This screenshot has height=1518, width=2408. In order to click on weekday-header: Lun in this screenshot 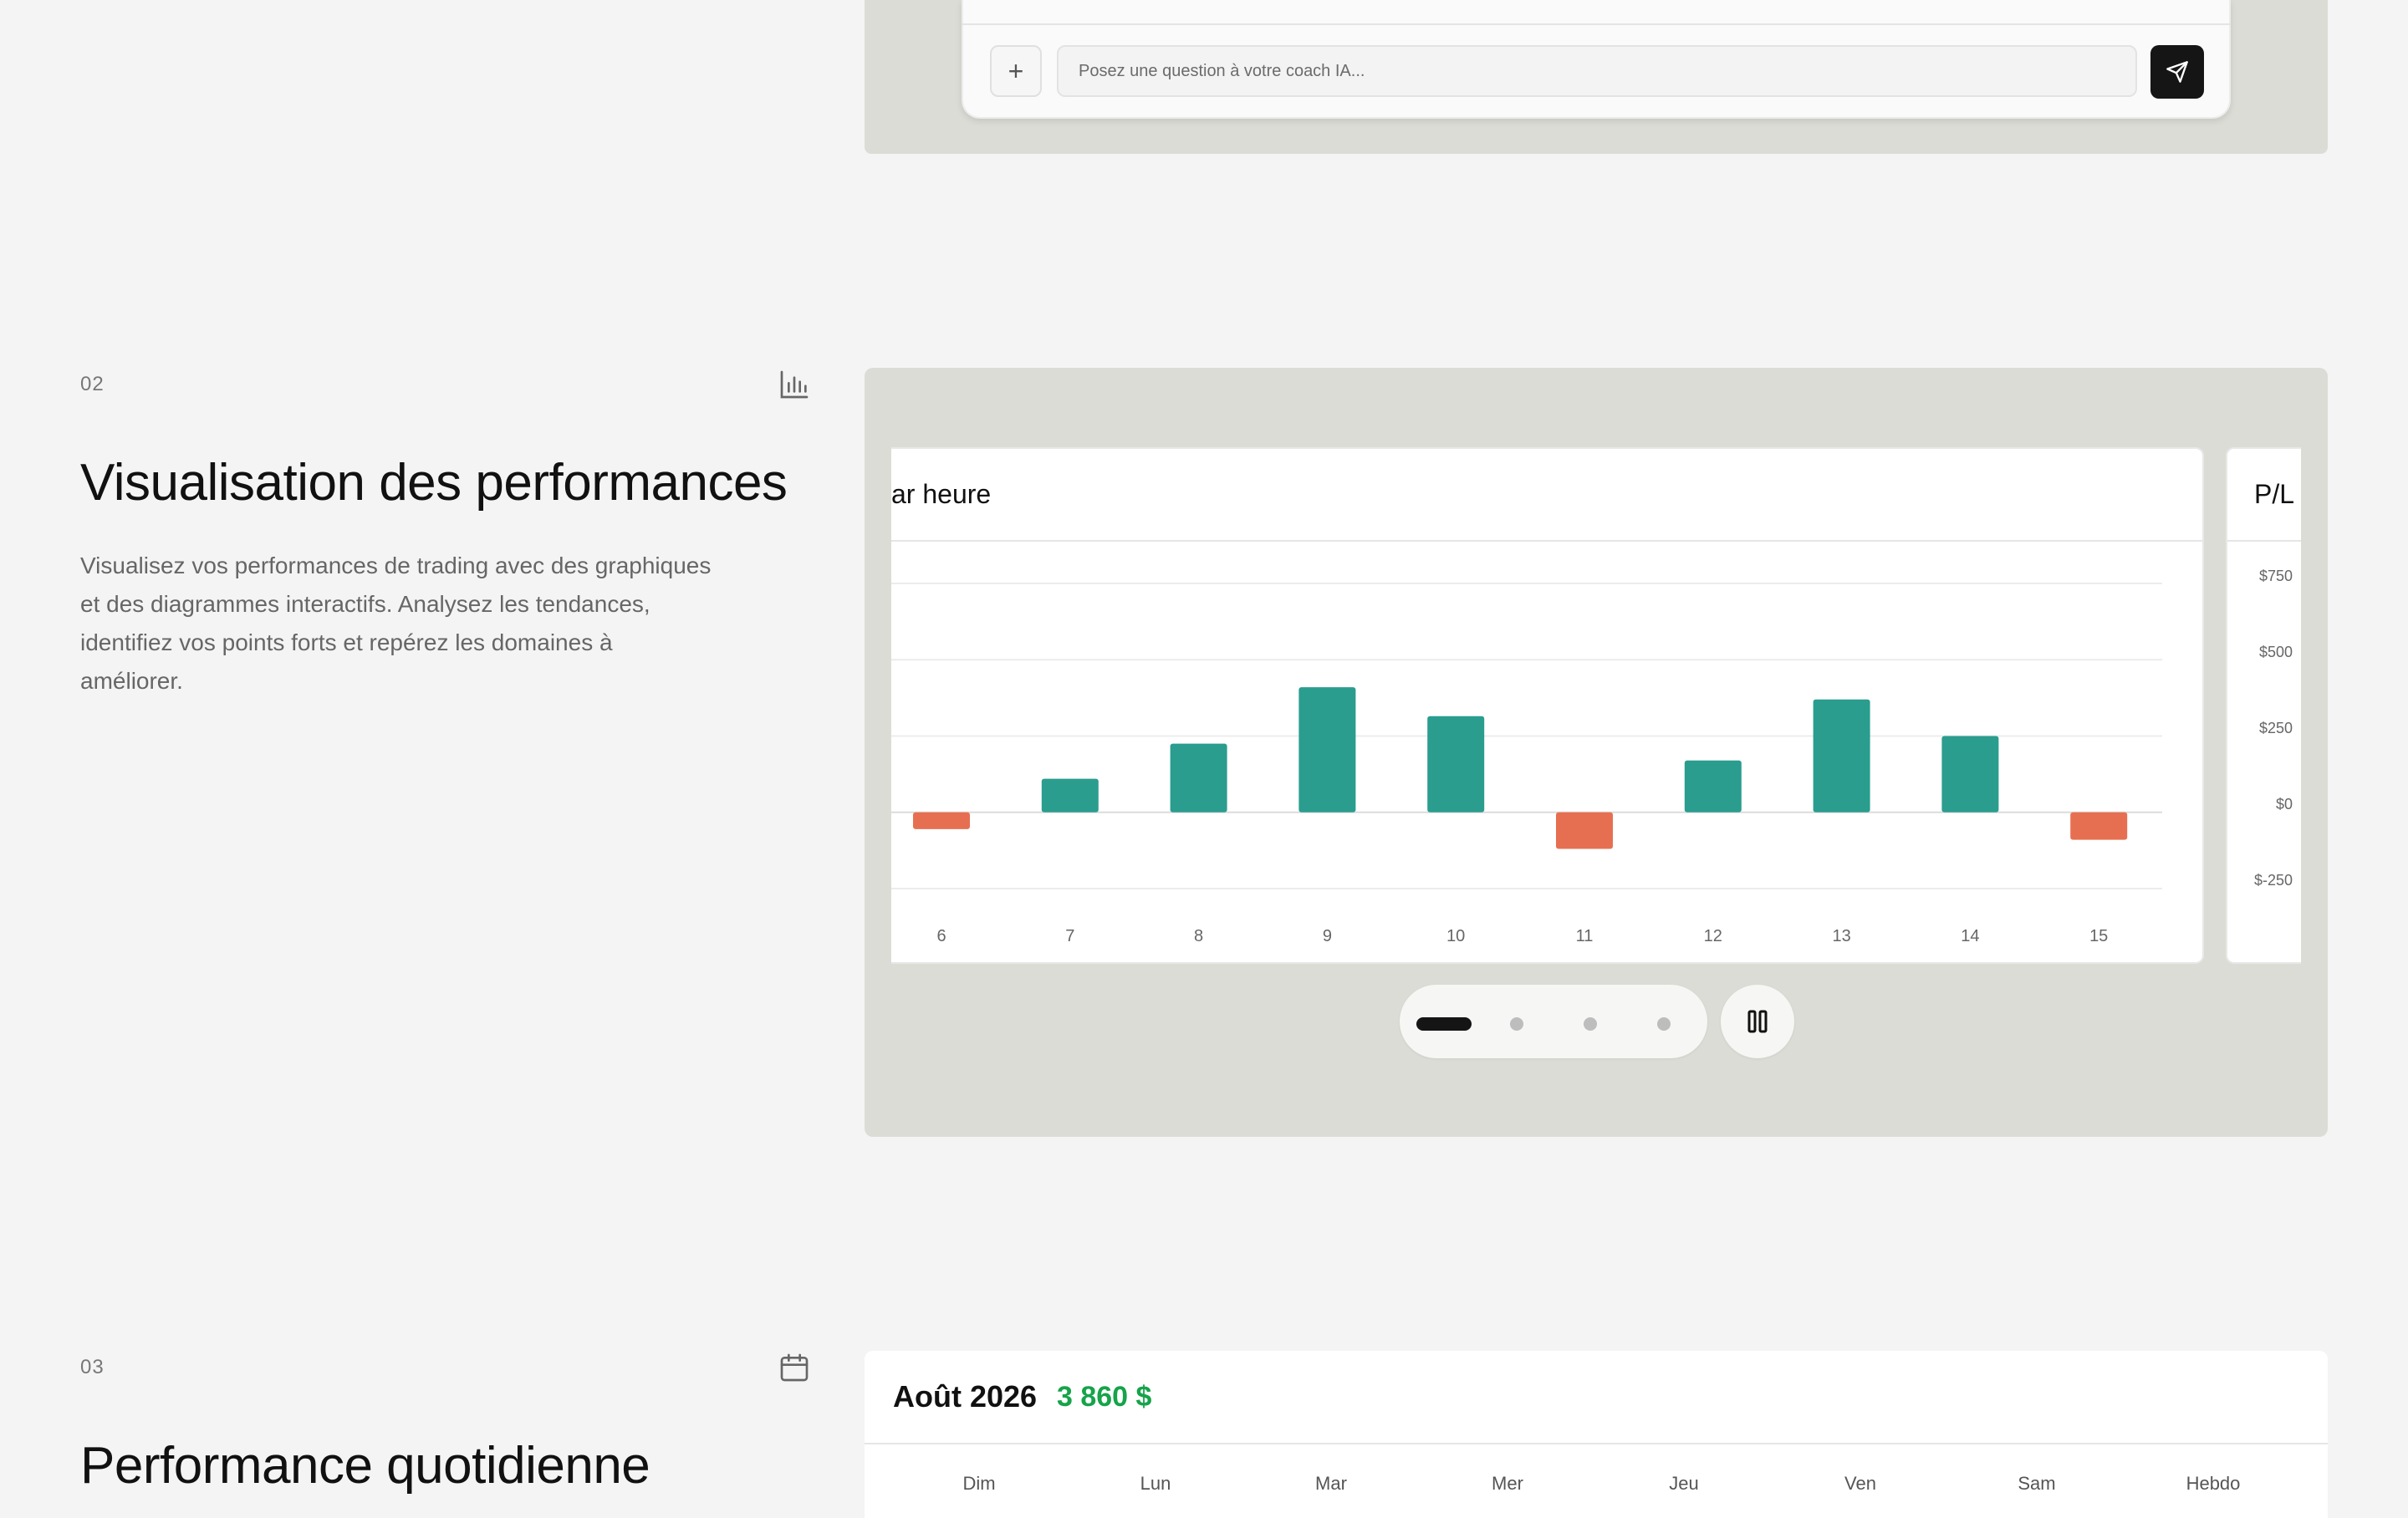, I will do `click(1155, 1483)`.